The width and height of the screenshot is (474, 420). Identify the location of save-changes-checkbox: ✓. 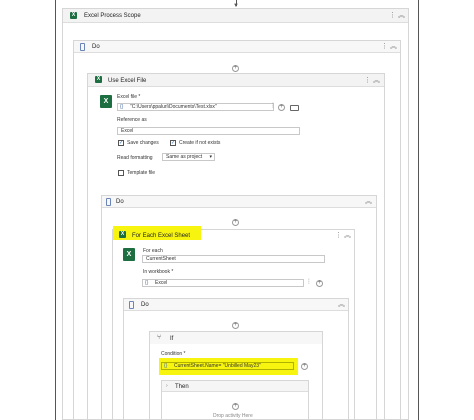
(121, 143).